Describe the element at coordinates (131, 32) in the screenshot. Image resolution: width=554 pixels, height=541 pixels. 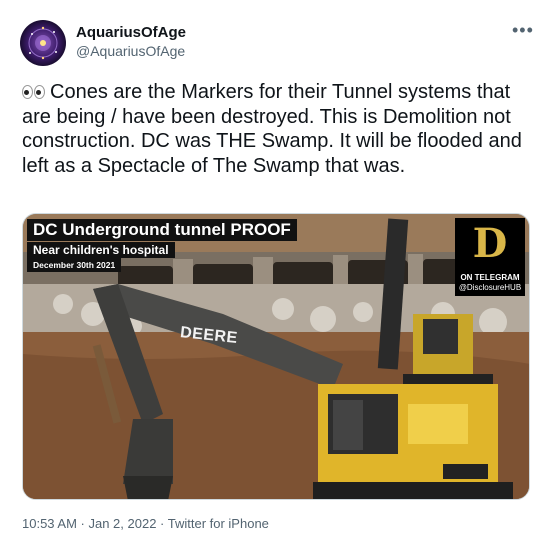
I see `author-name: AquariusOfAge` at that location.